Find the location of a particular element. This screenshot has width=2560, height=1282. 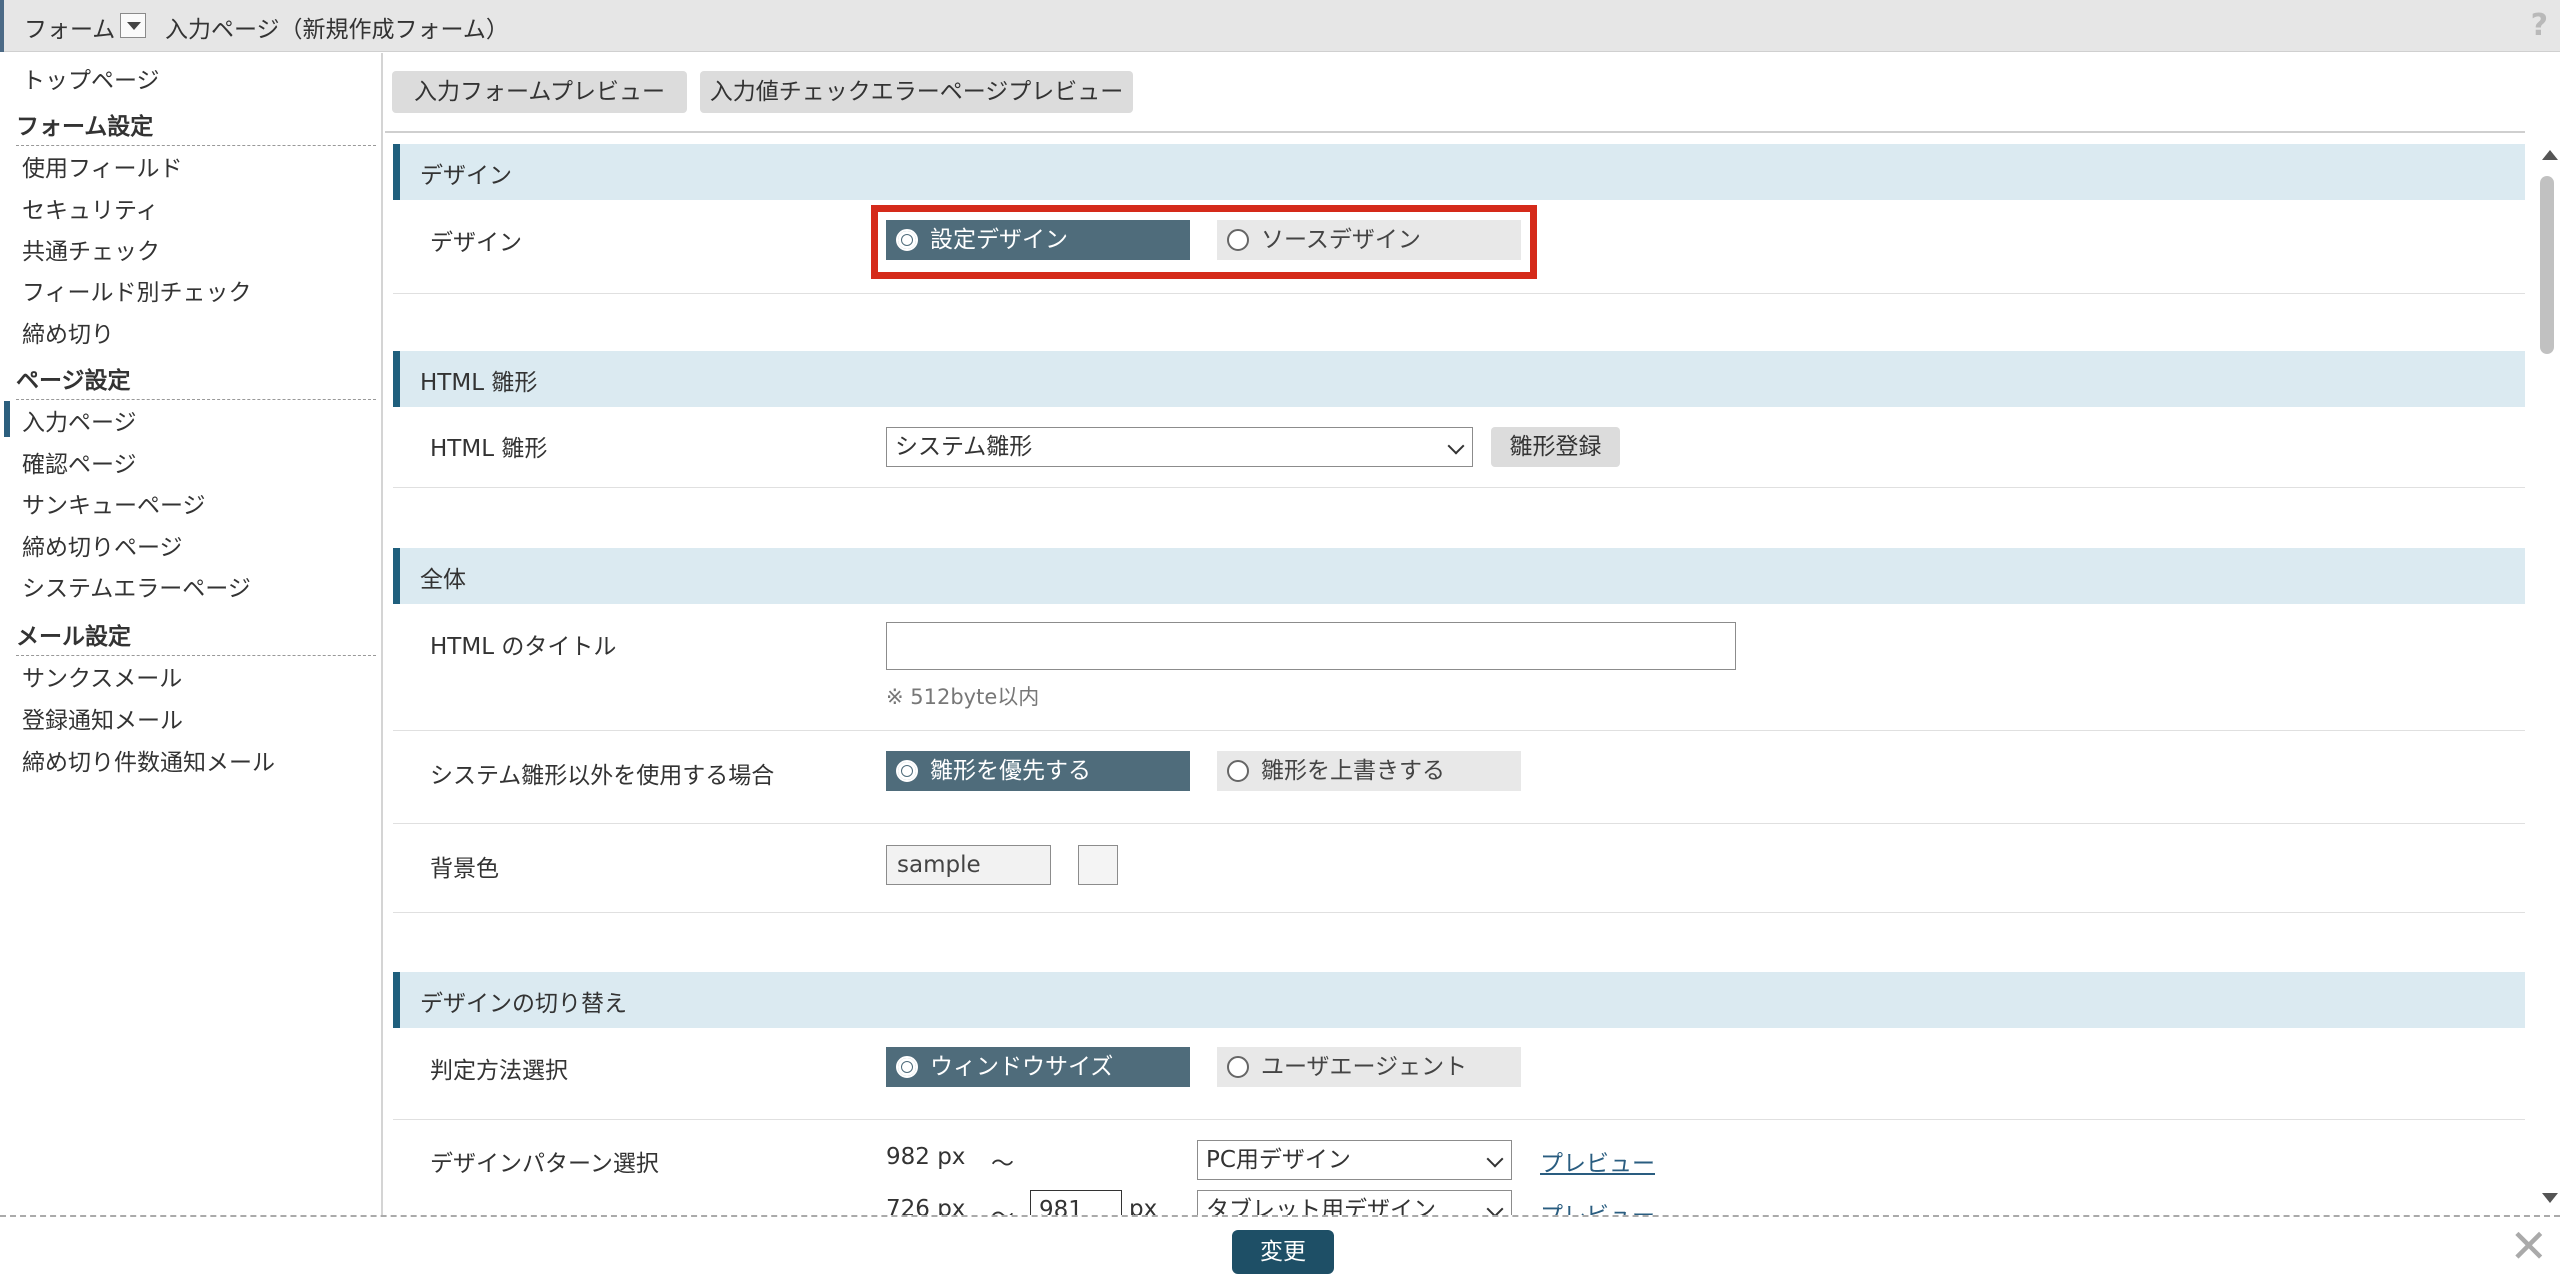

html-title-note: ※ 512byte以内 is located at coordinates (963, 697).